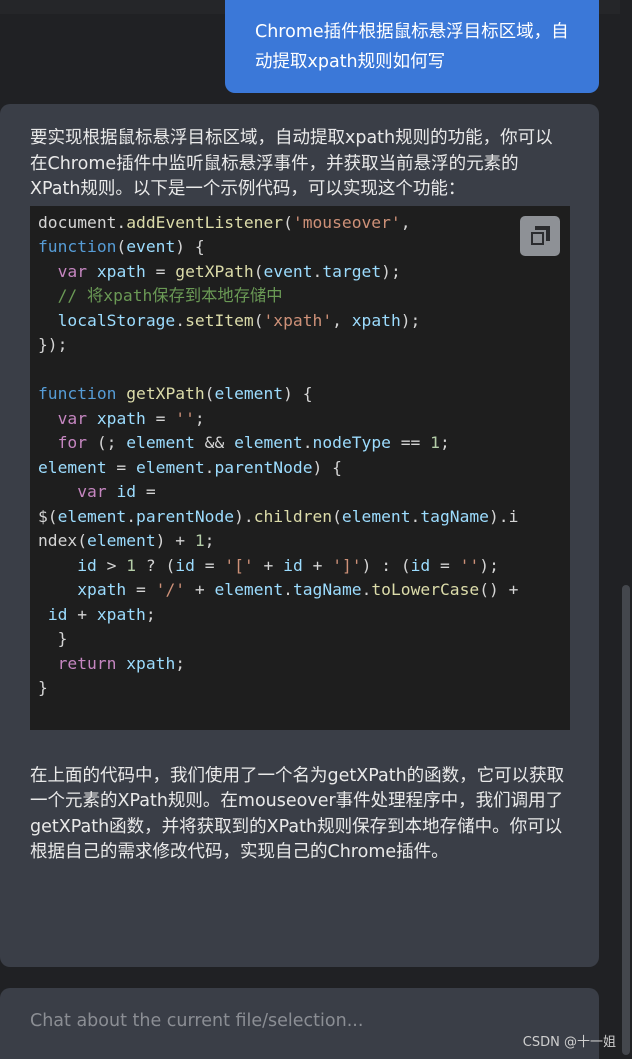 This screenshot has height=1059, width=632. What do you see at coordinates (229, 271) in the screenshot?
I see `code-line: var xpath = getXPath(event.target);` at bounding box center [229, 271].